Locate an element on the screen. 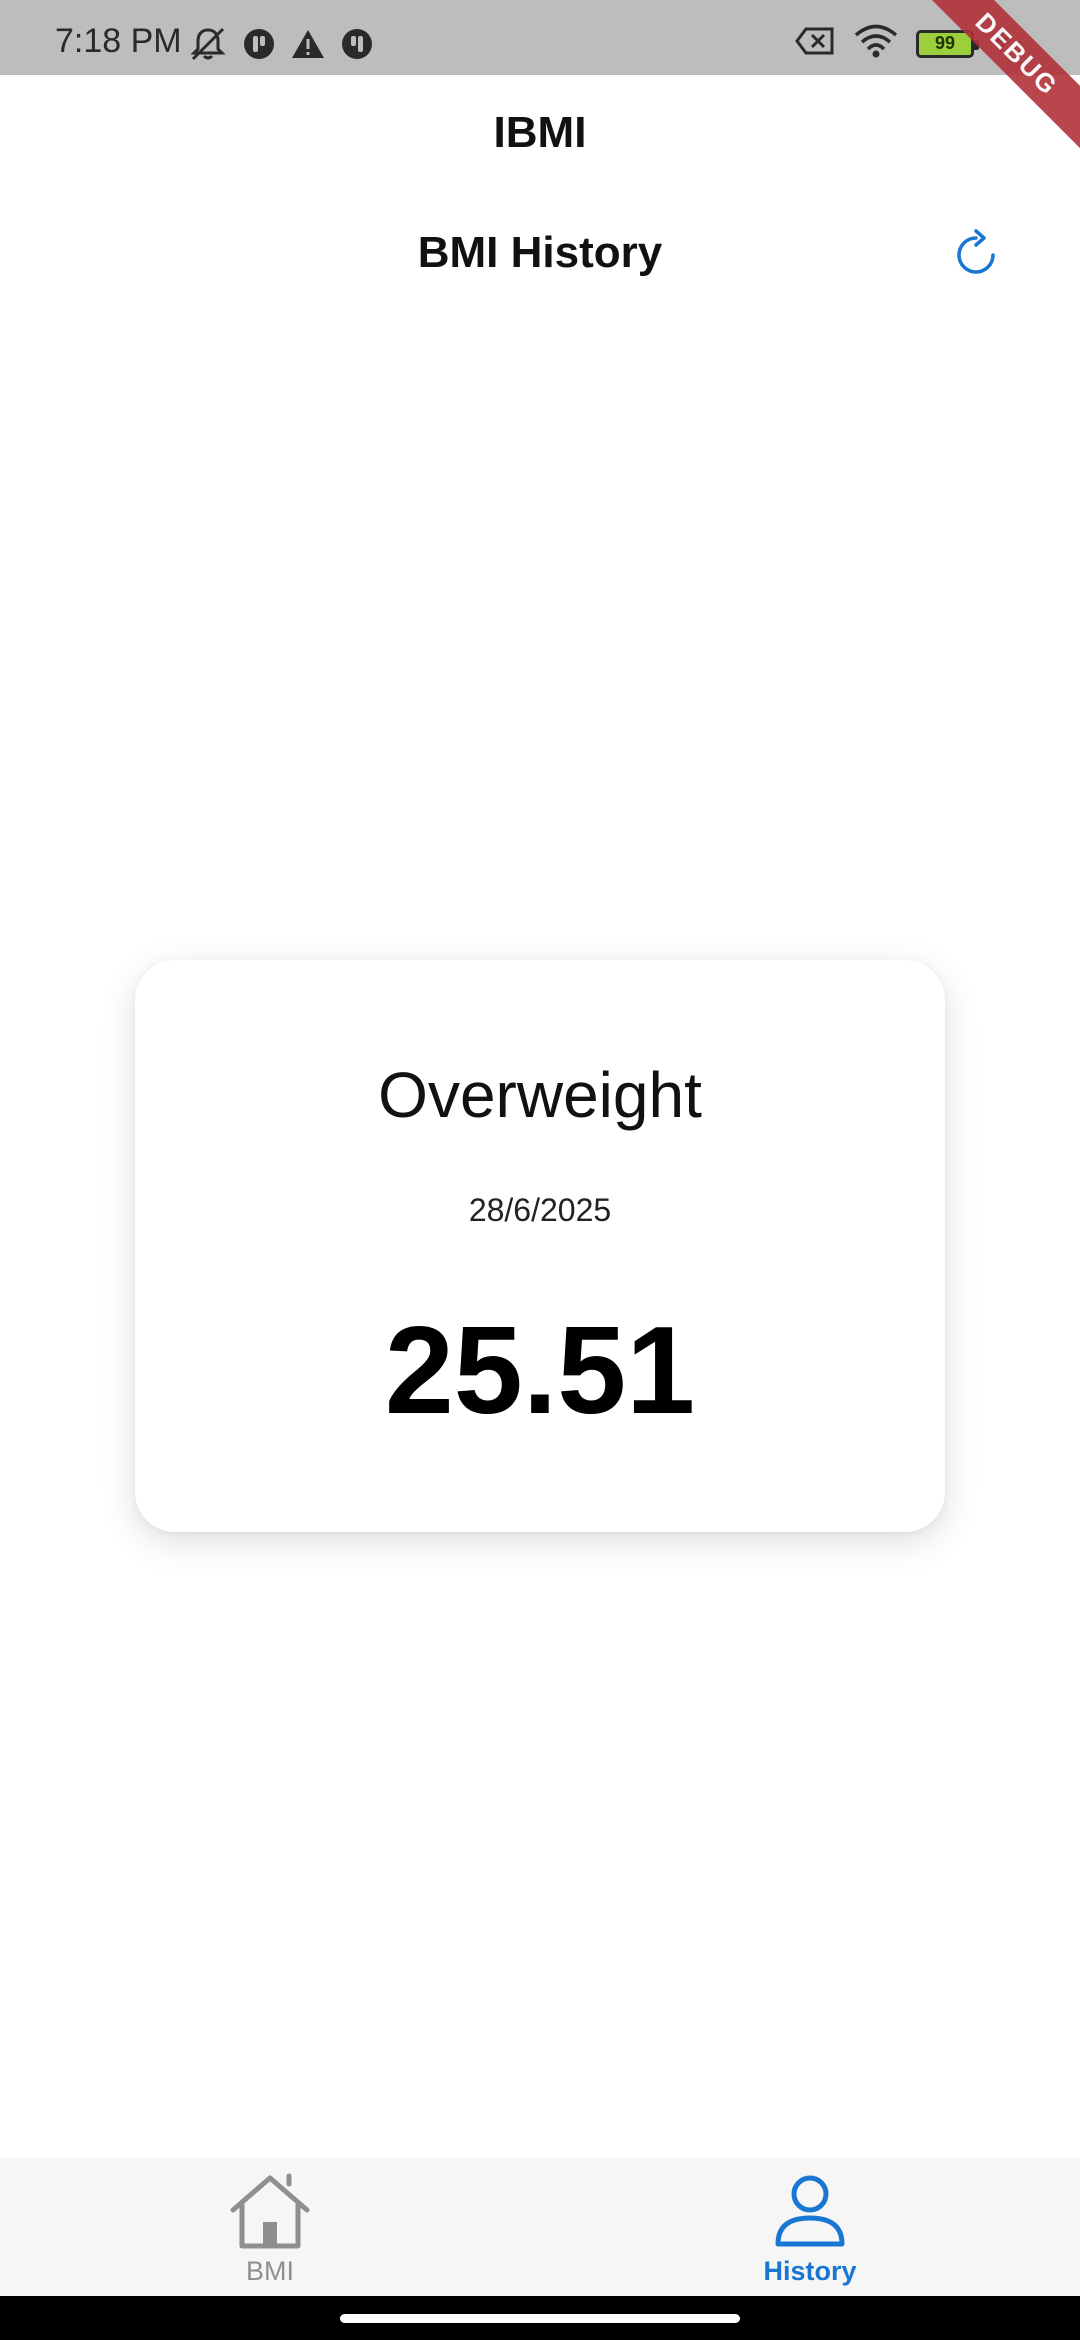  home-icon is located at coordinates (270, 2211).